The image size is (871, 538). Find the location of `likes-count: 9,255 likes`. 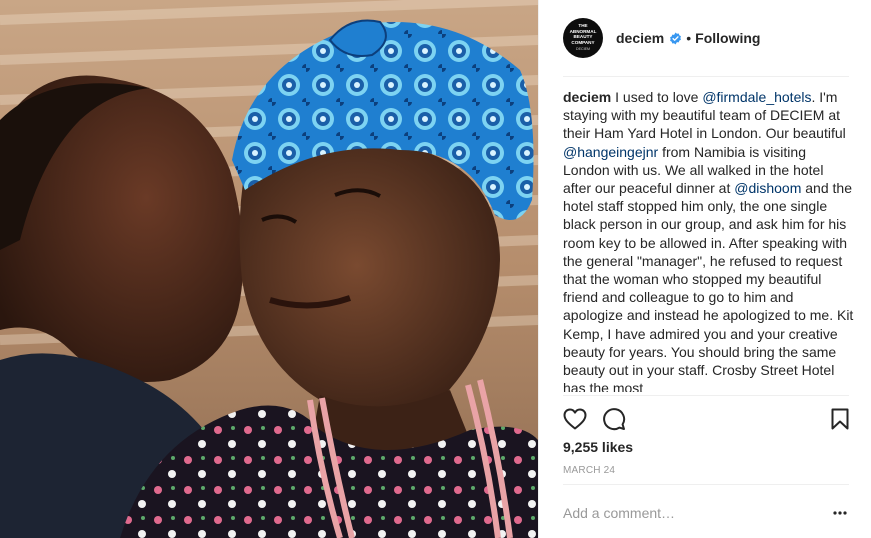

likes-count: 9,255 likes is located at coordinates (598, 447).